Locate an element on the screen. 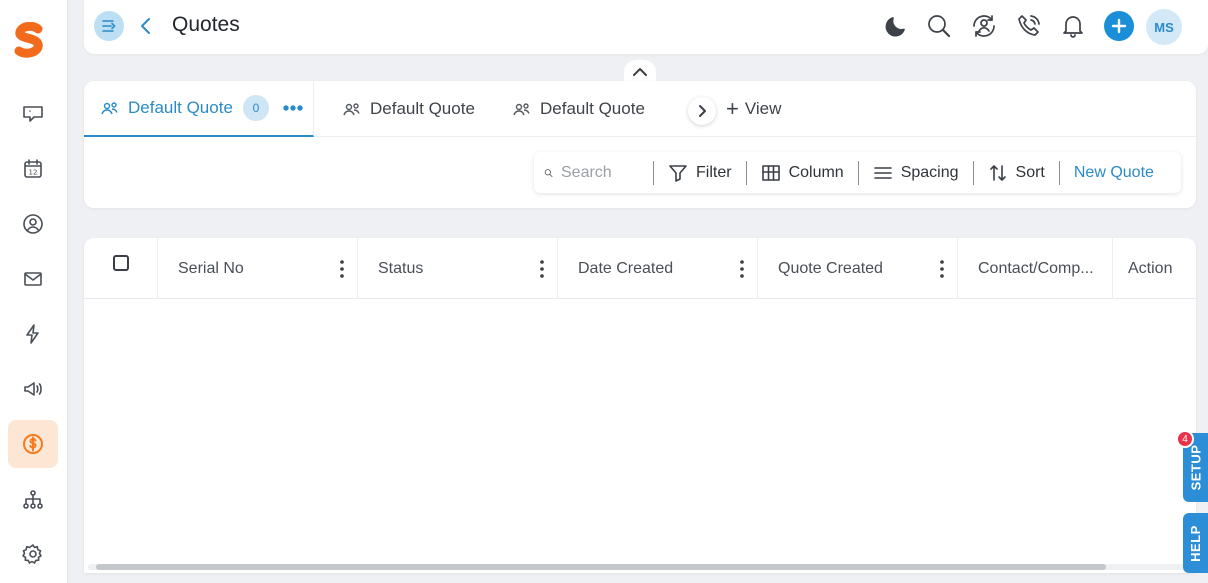  sidebar-item-automation is located at coordinates (33, 334).